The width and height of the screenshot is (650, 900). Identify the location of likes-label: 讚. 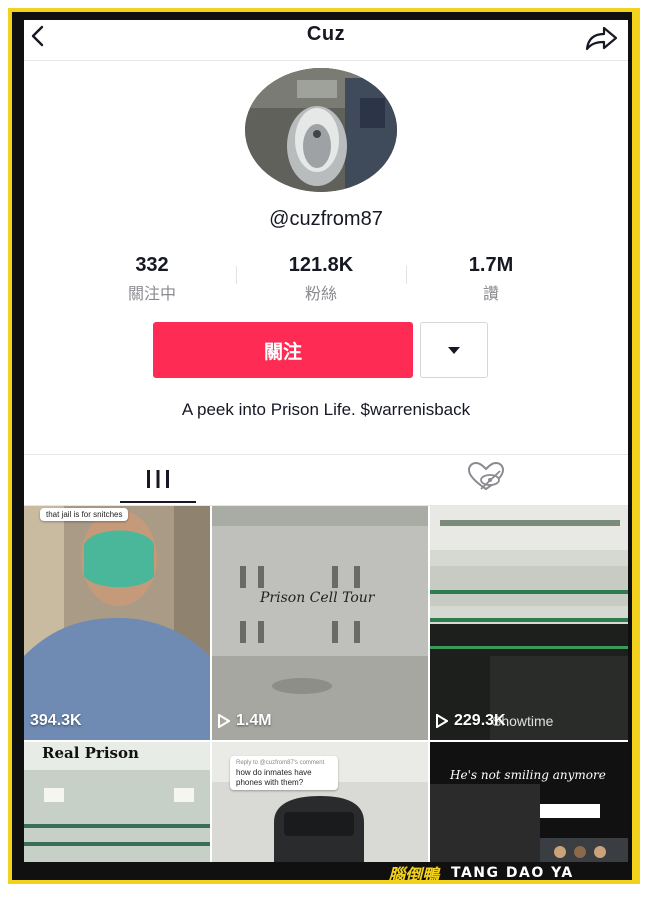
(490, 294).